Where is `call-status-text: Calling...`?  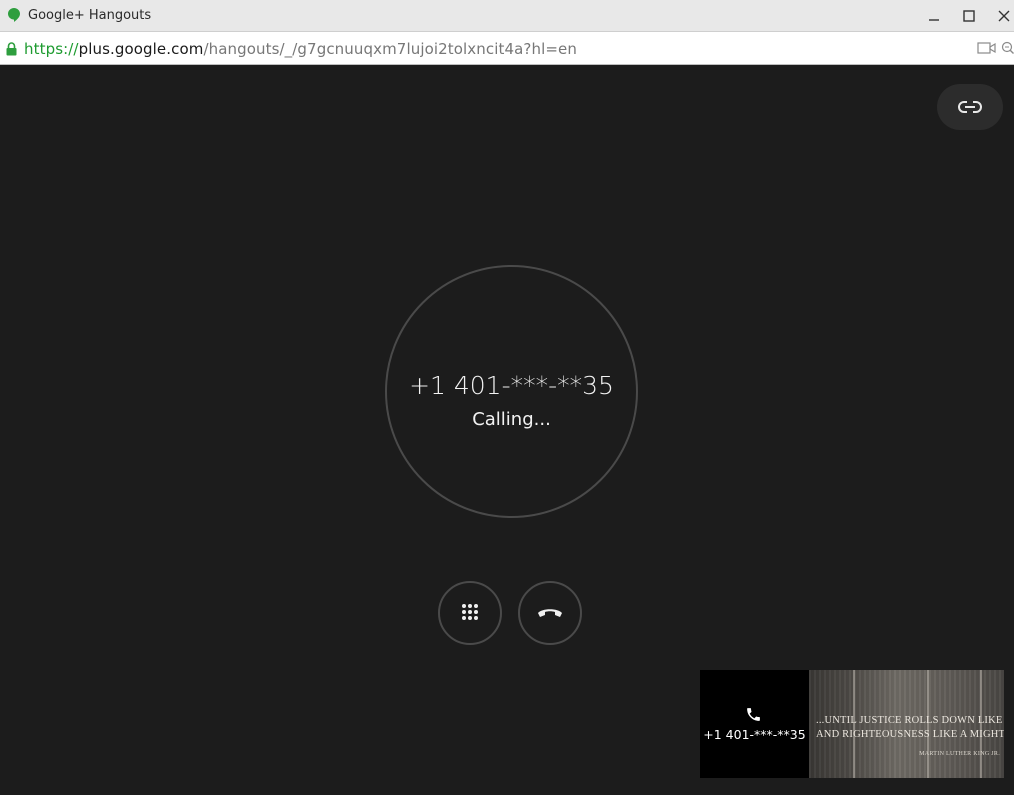 call-status-text: Calling... is located at coordinates (511, 419).